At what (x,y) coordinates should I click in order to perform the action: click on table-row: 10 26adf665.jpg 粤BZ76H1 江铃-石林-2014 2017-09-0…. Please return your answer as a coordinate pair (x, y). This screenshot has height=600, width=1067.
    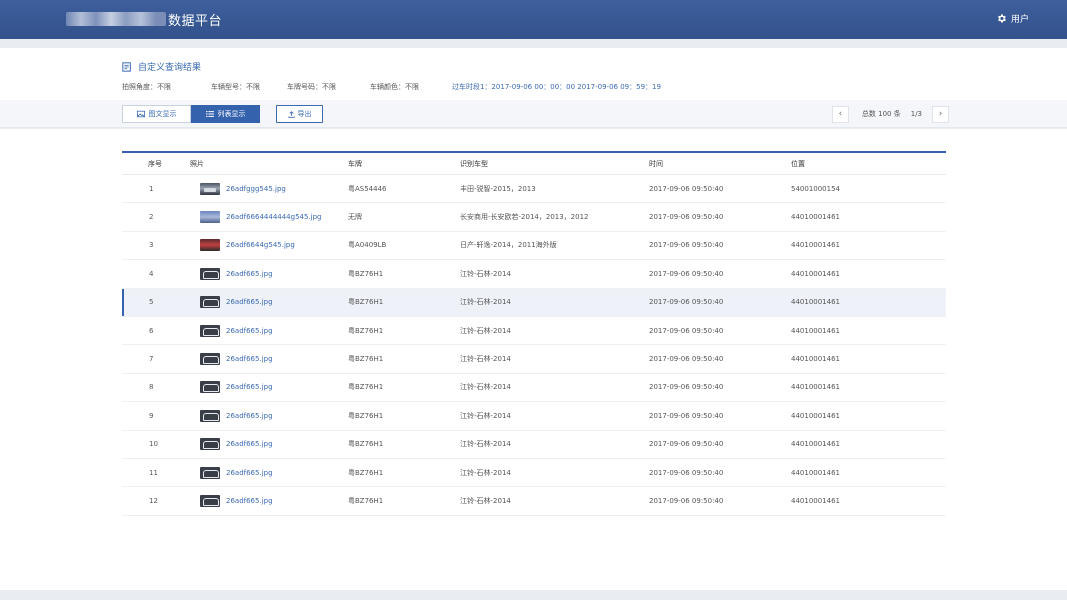
    Looking at the image, I should click on (534, 445).